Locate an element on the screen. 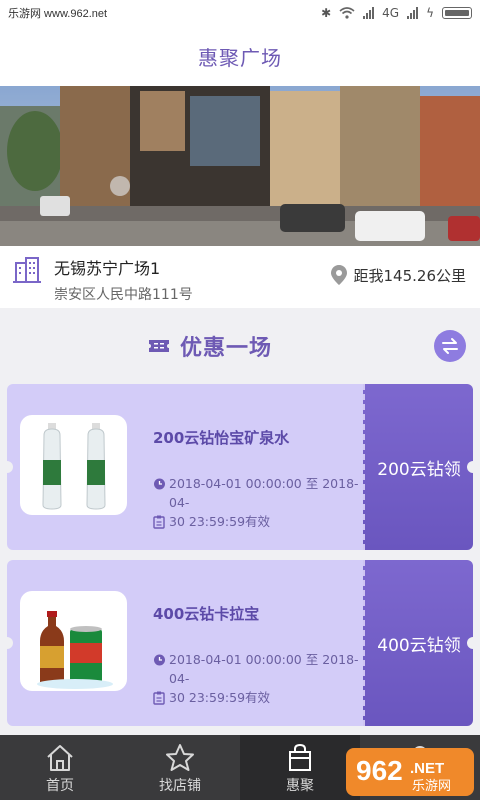 The height and width of the screenshot is (800, 480). star-icon is located at coordinates (180, 757).